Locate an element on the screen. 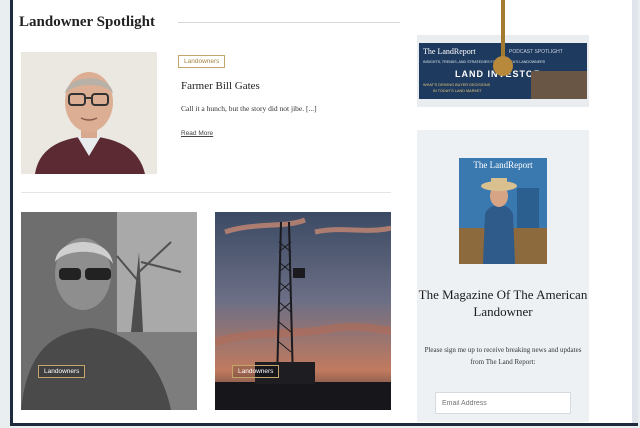  magazine-heading: The Magazine Of The American Landowner is located at coordinates (503, 303).